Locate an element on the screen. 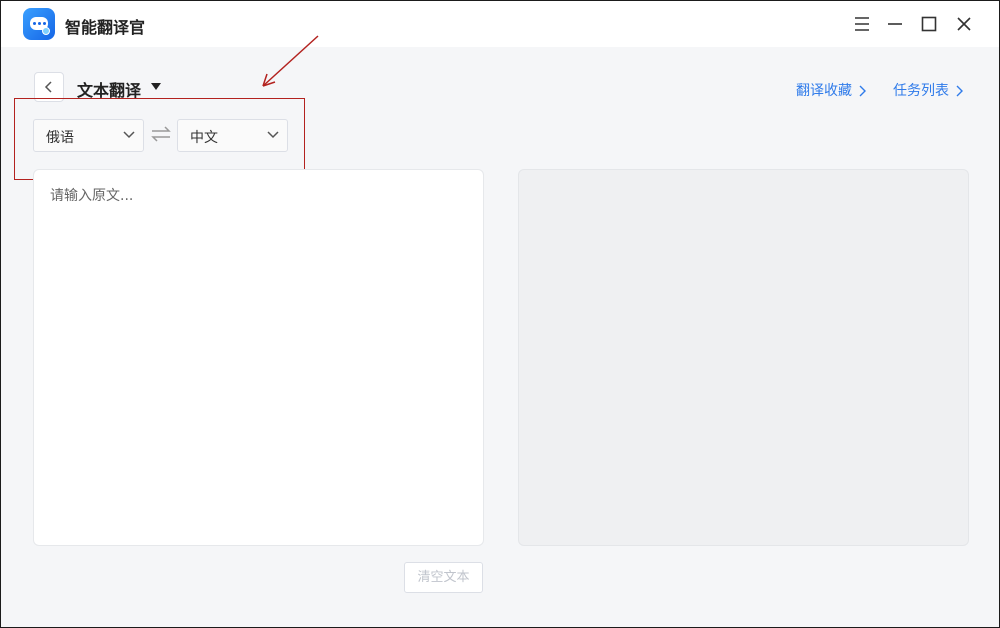 The width and height of the screenshot is (1000, 628). close-icon is located at coordinates (964, 24).